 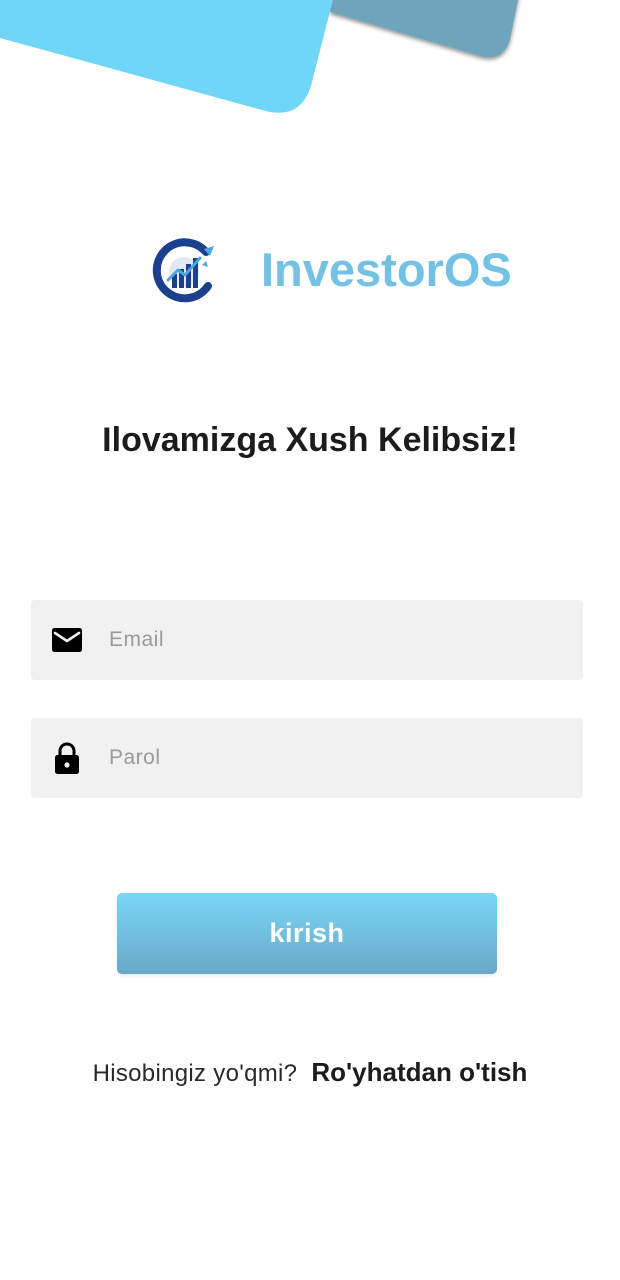 I want to click on decor-card-front, so click(x=166, y=56).